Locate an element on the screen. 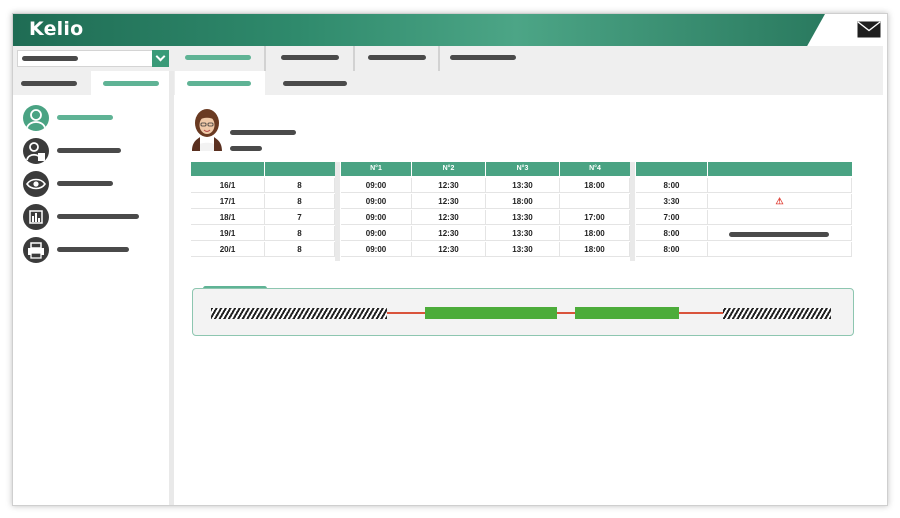 The width and height of the screenshot is (900, 518). user-circle-icon is located at coordinates (36, 118).